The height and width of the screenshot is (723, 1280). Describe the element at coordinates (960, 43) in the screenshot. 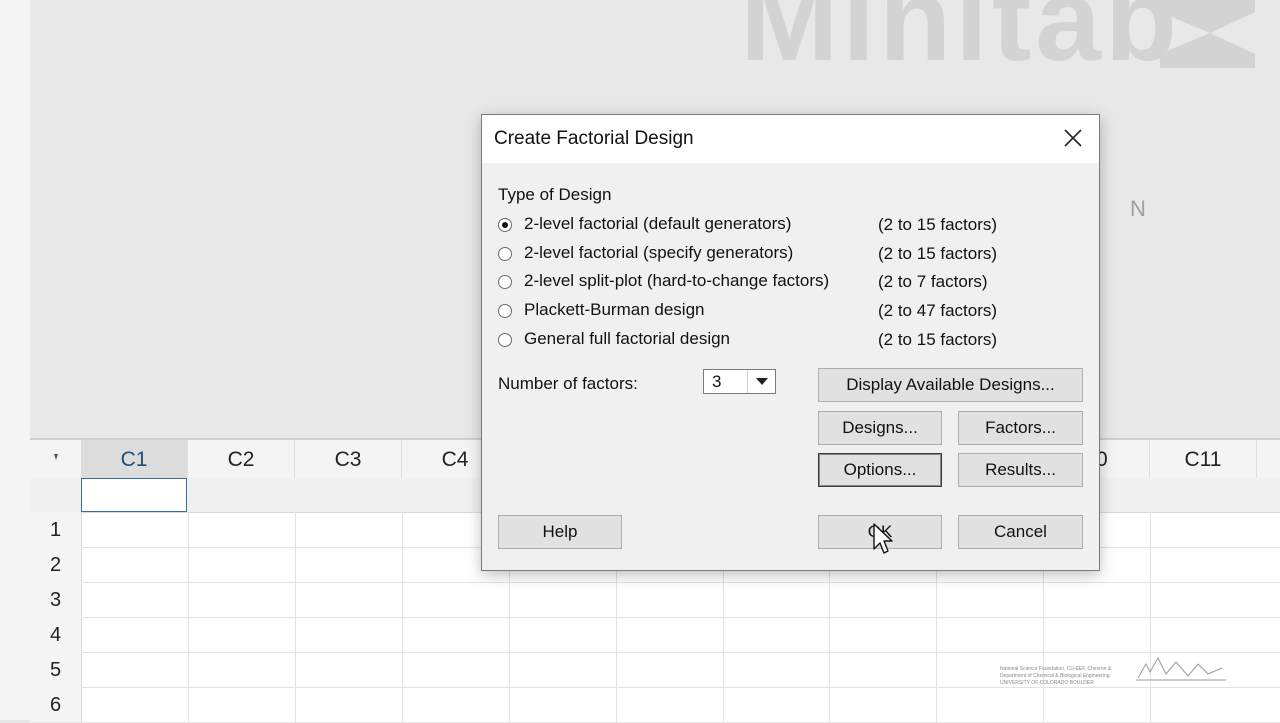

I see `brand-word: Minitab` at that location.